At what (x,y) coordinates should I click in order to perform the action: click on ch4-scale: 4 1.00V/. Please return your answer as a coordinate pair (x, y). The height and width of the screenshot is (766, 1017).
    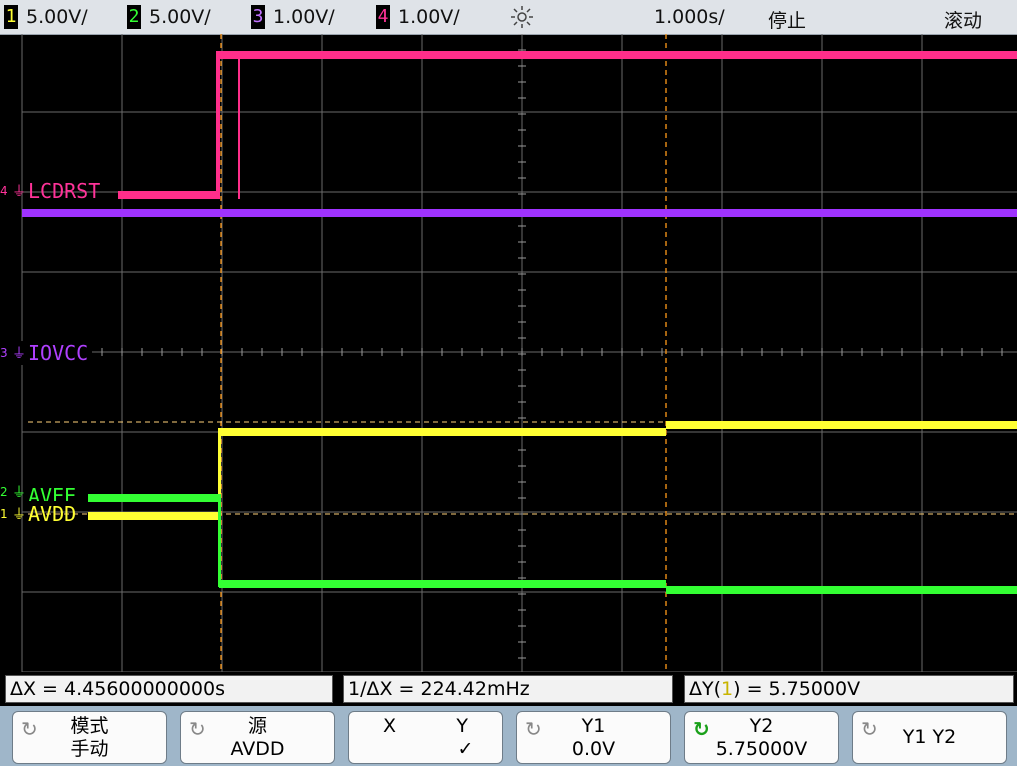
    Looking at the image, I should click on (418, 17).